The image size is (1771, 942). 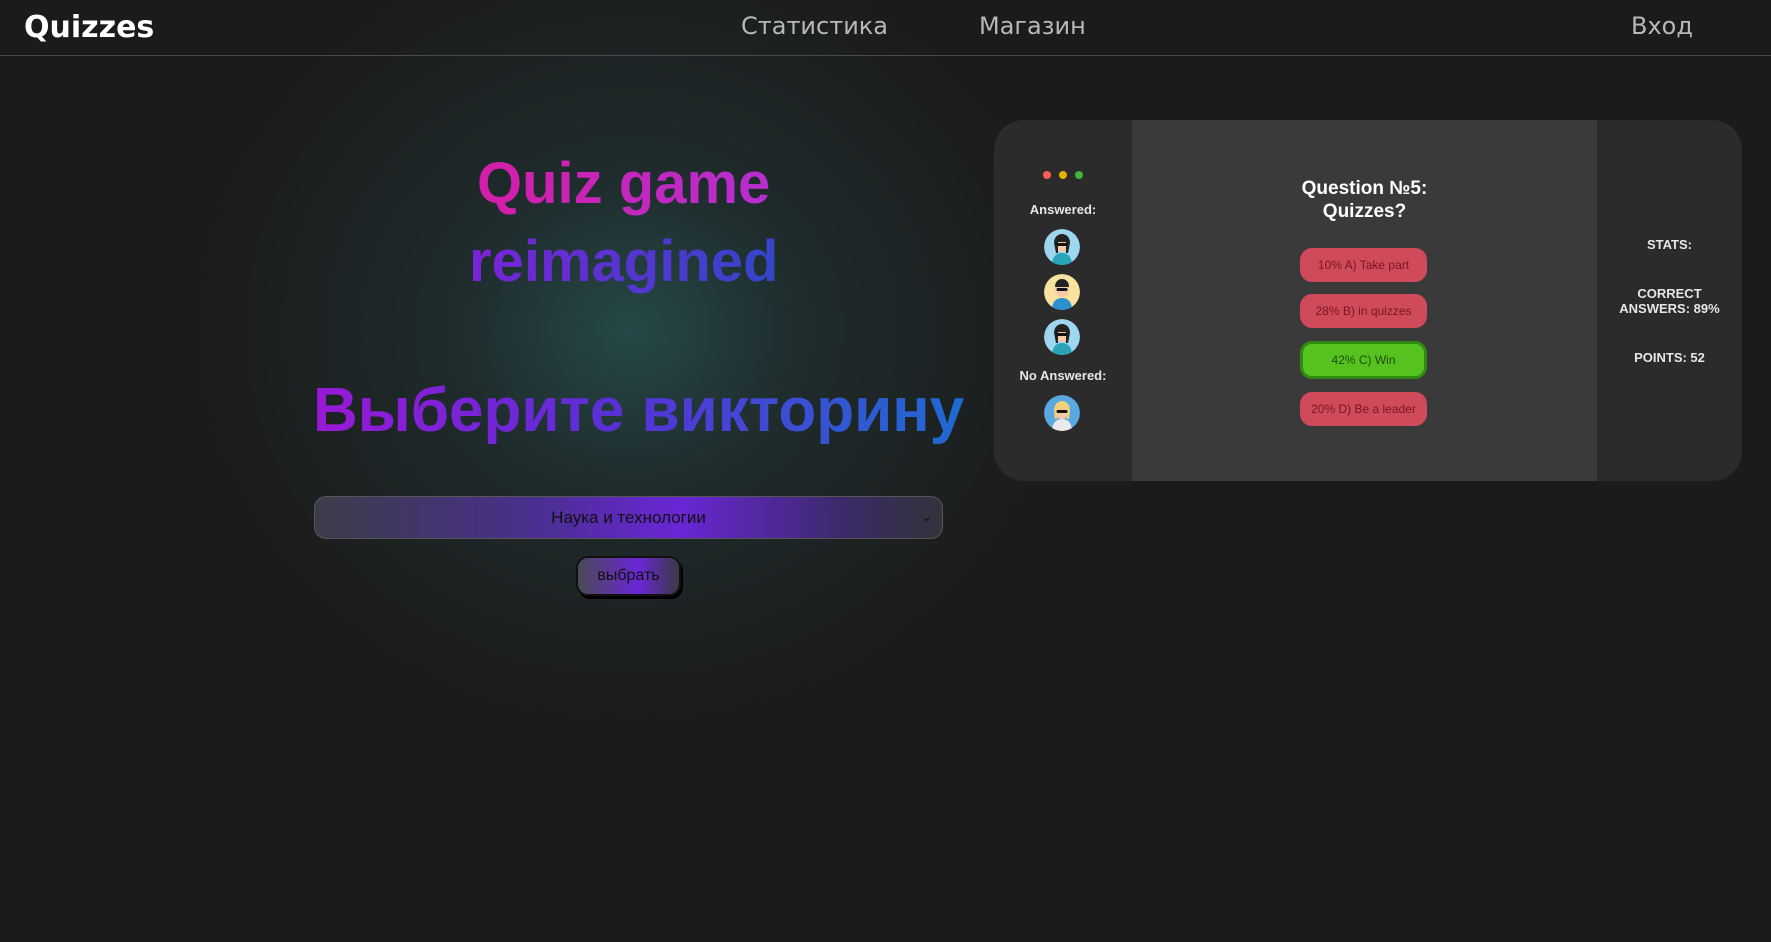 What do you see at coordinates (1363, 311) in the screenshot?
I see `answer-option: 28% B) in quizzes` at bounding box center [1363, 311].